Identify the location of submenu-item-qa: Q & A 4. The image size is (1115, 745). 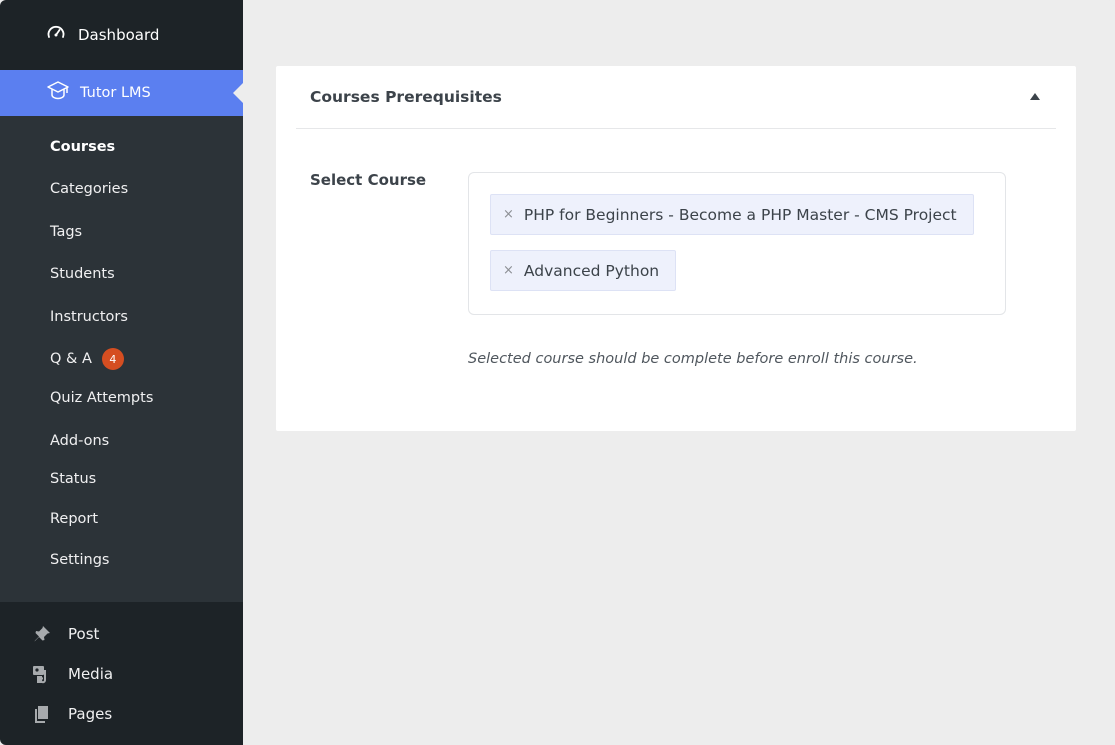
(87, 359).